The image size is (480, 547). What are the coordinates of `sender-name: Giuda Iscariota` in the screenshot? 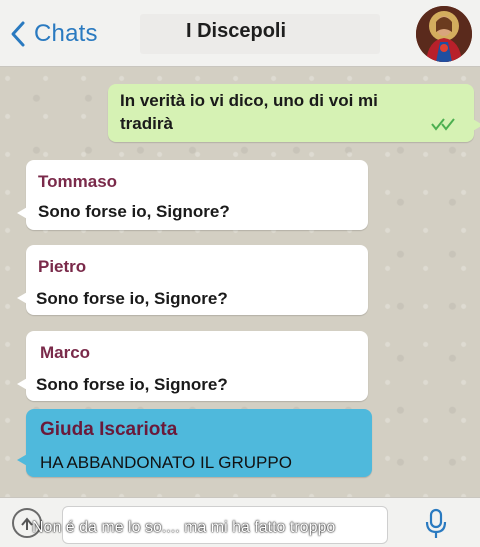 It's located at (109, 429).